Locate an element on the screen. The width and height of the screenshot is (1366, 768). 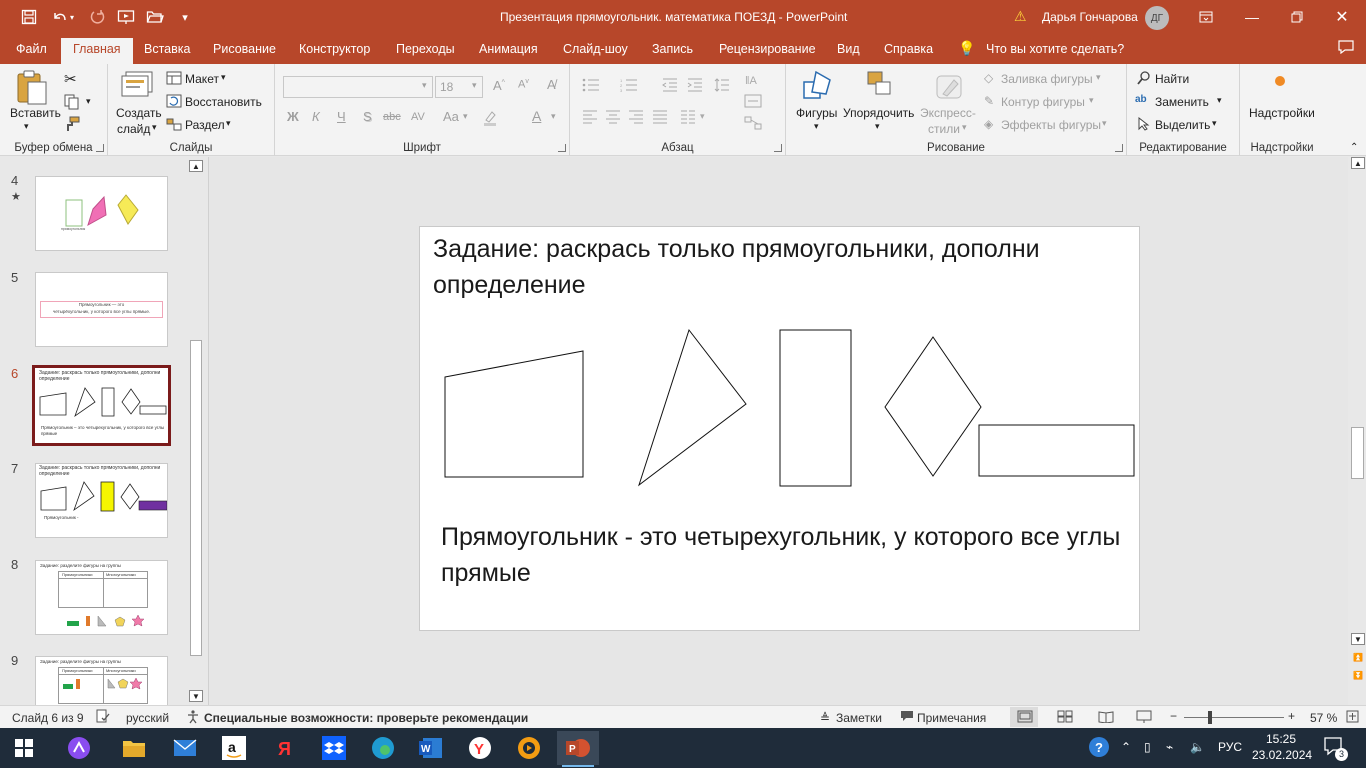
increase-indent-icon is located at coordinates (695, 86).